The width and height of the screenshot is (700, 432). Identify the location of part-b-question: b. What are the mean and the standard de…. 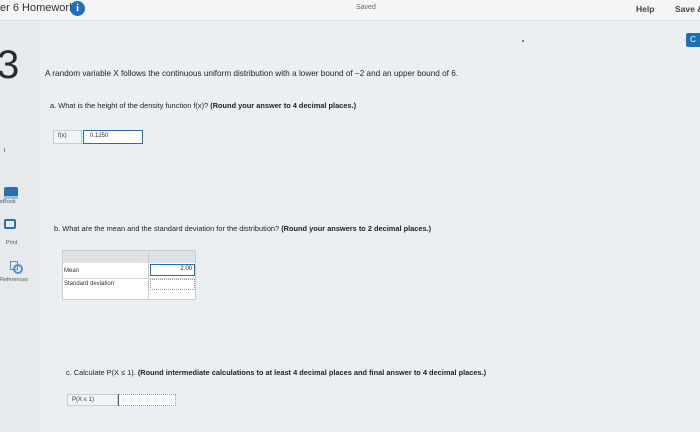
(242, 228).